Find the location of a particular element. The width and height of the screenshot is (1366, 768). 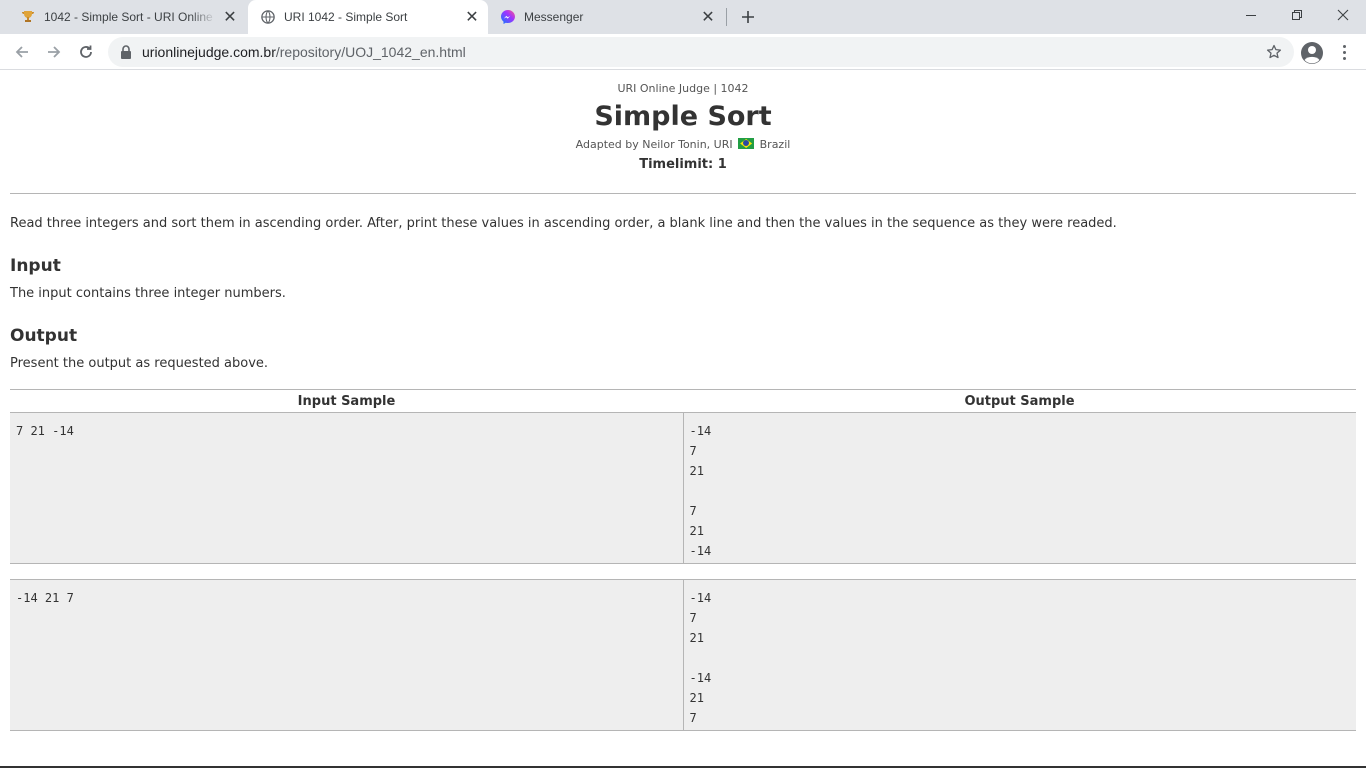

trophy-icon is located at coordinates (28, 17).